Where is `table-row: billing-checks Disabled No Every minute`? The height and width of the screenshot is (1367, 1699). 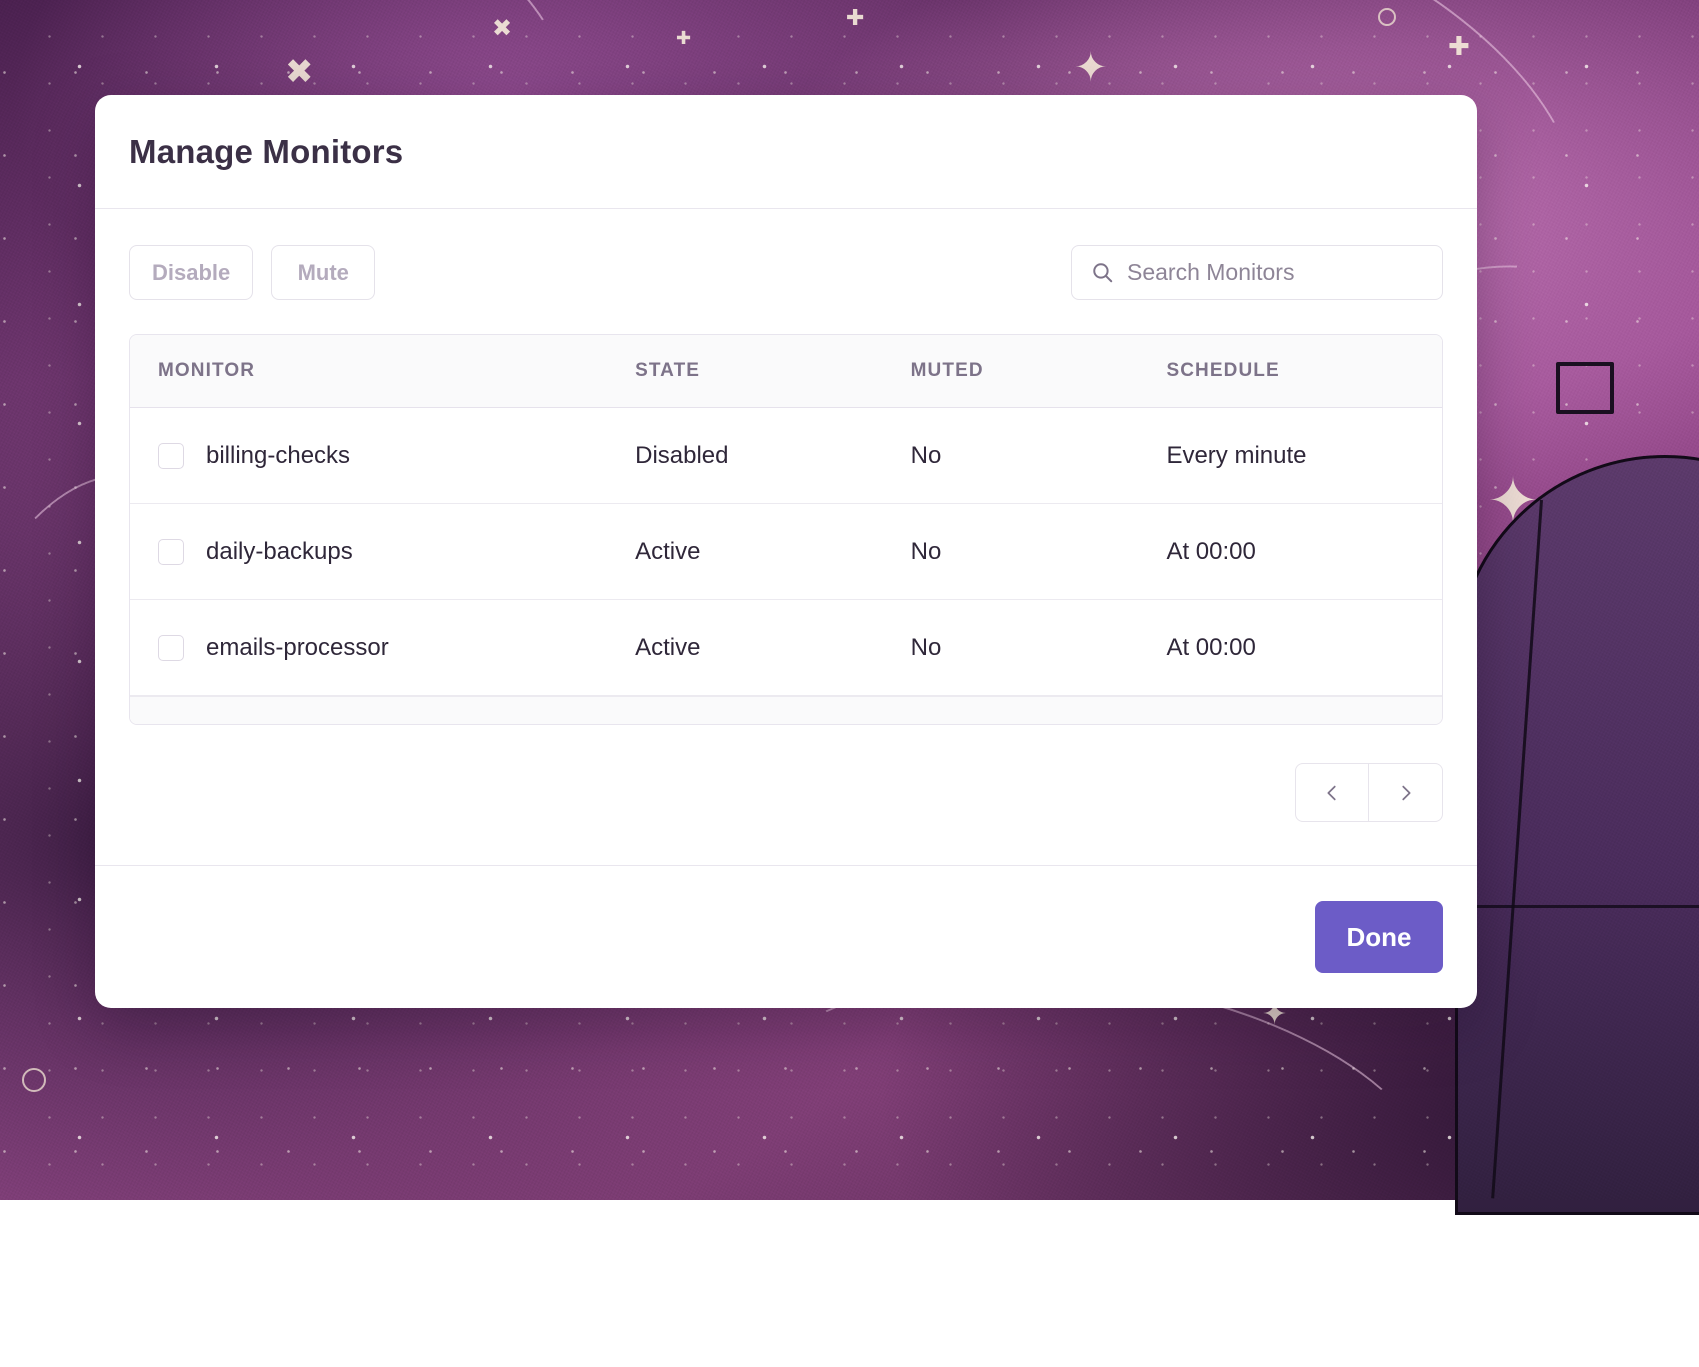
table-row: billing-checks Disabled No Every minute is located at coordinates (786, 456).